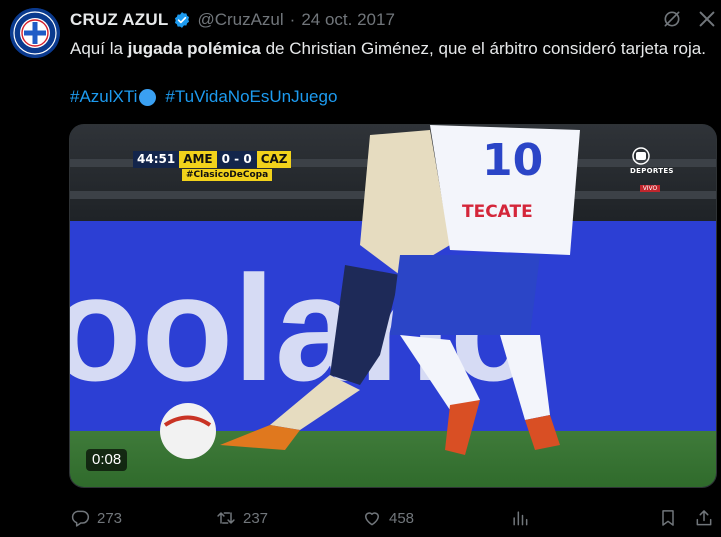 The width and height of the screenshot is (721, 537). I want to click on views-icon, so click(520, 518).